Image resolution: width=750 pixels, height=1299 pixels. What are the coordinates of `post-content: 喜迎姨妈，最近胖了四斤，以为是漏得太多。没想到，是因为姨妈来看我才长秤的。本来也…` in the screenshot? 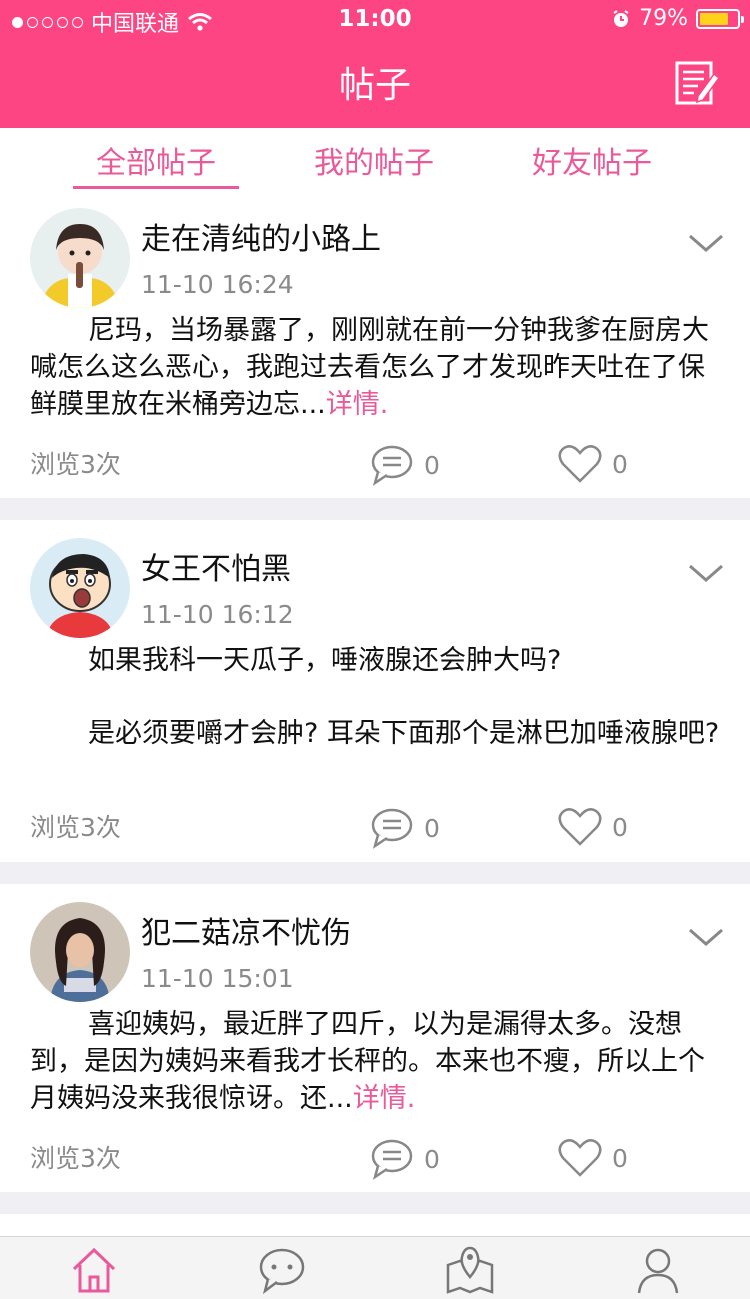 It's located at (375, 1061).